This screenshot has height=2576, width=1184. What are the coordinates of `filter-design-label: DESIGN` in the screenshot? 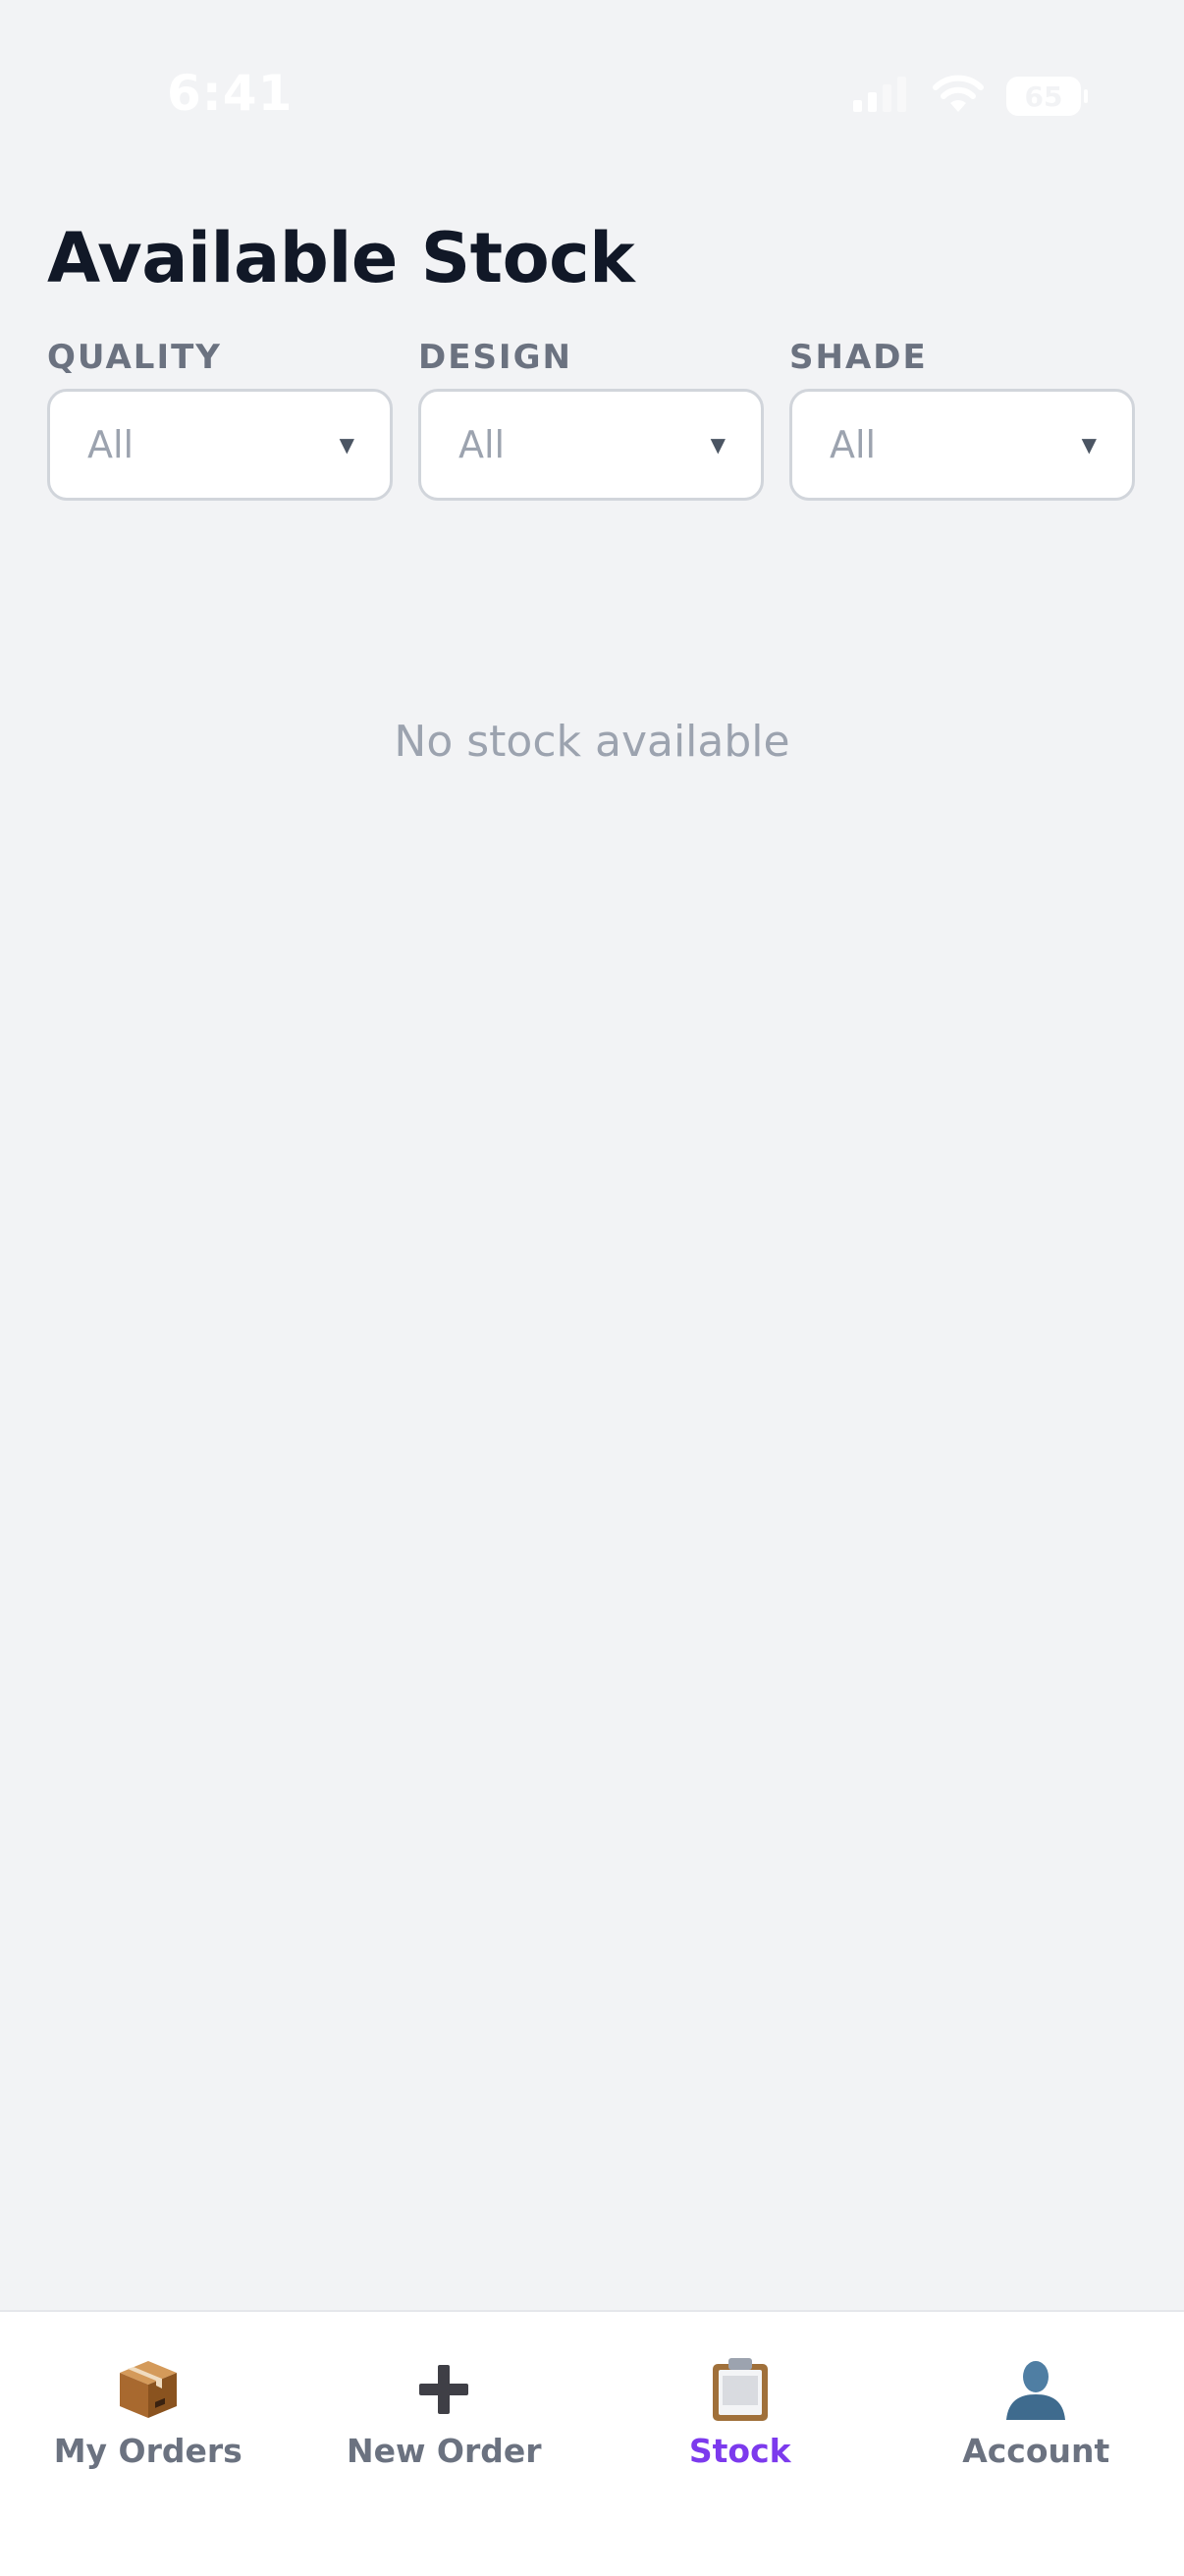 It's located at (591, 357).